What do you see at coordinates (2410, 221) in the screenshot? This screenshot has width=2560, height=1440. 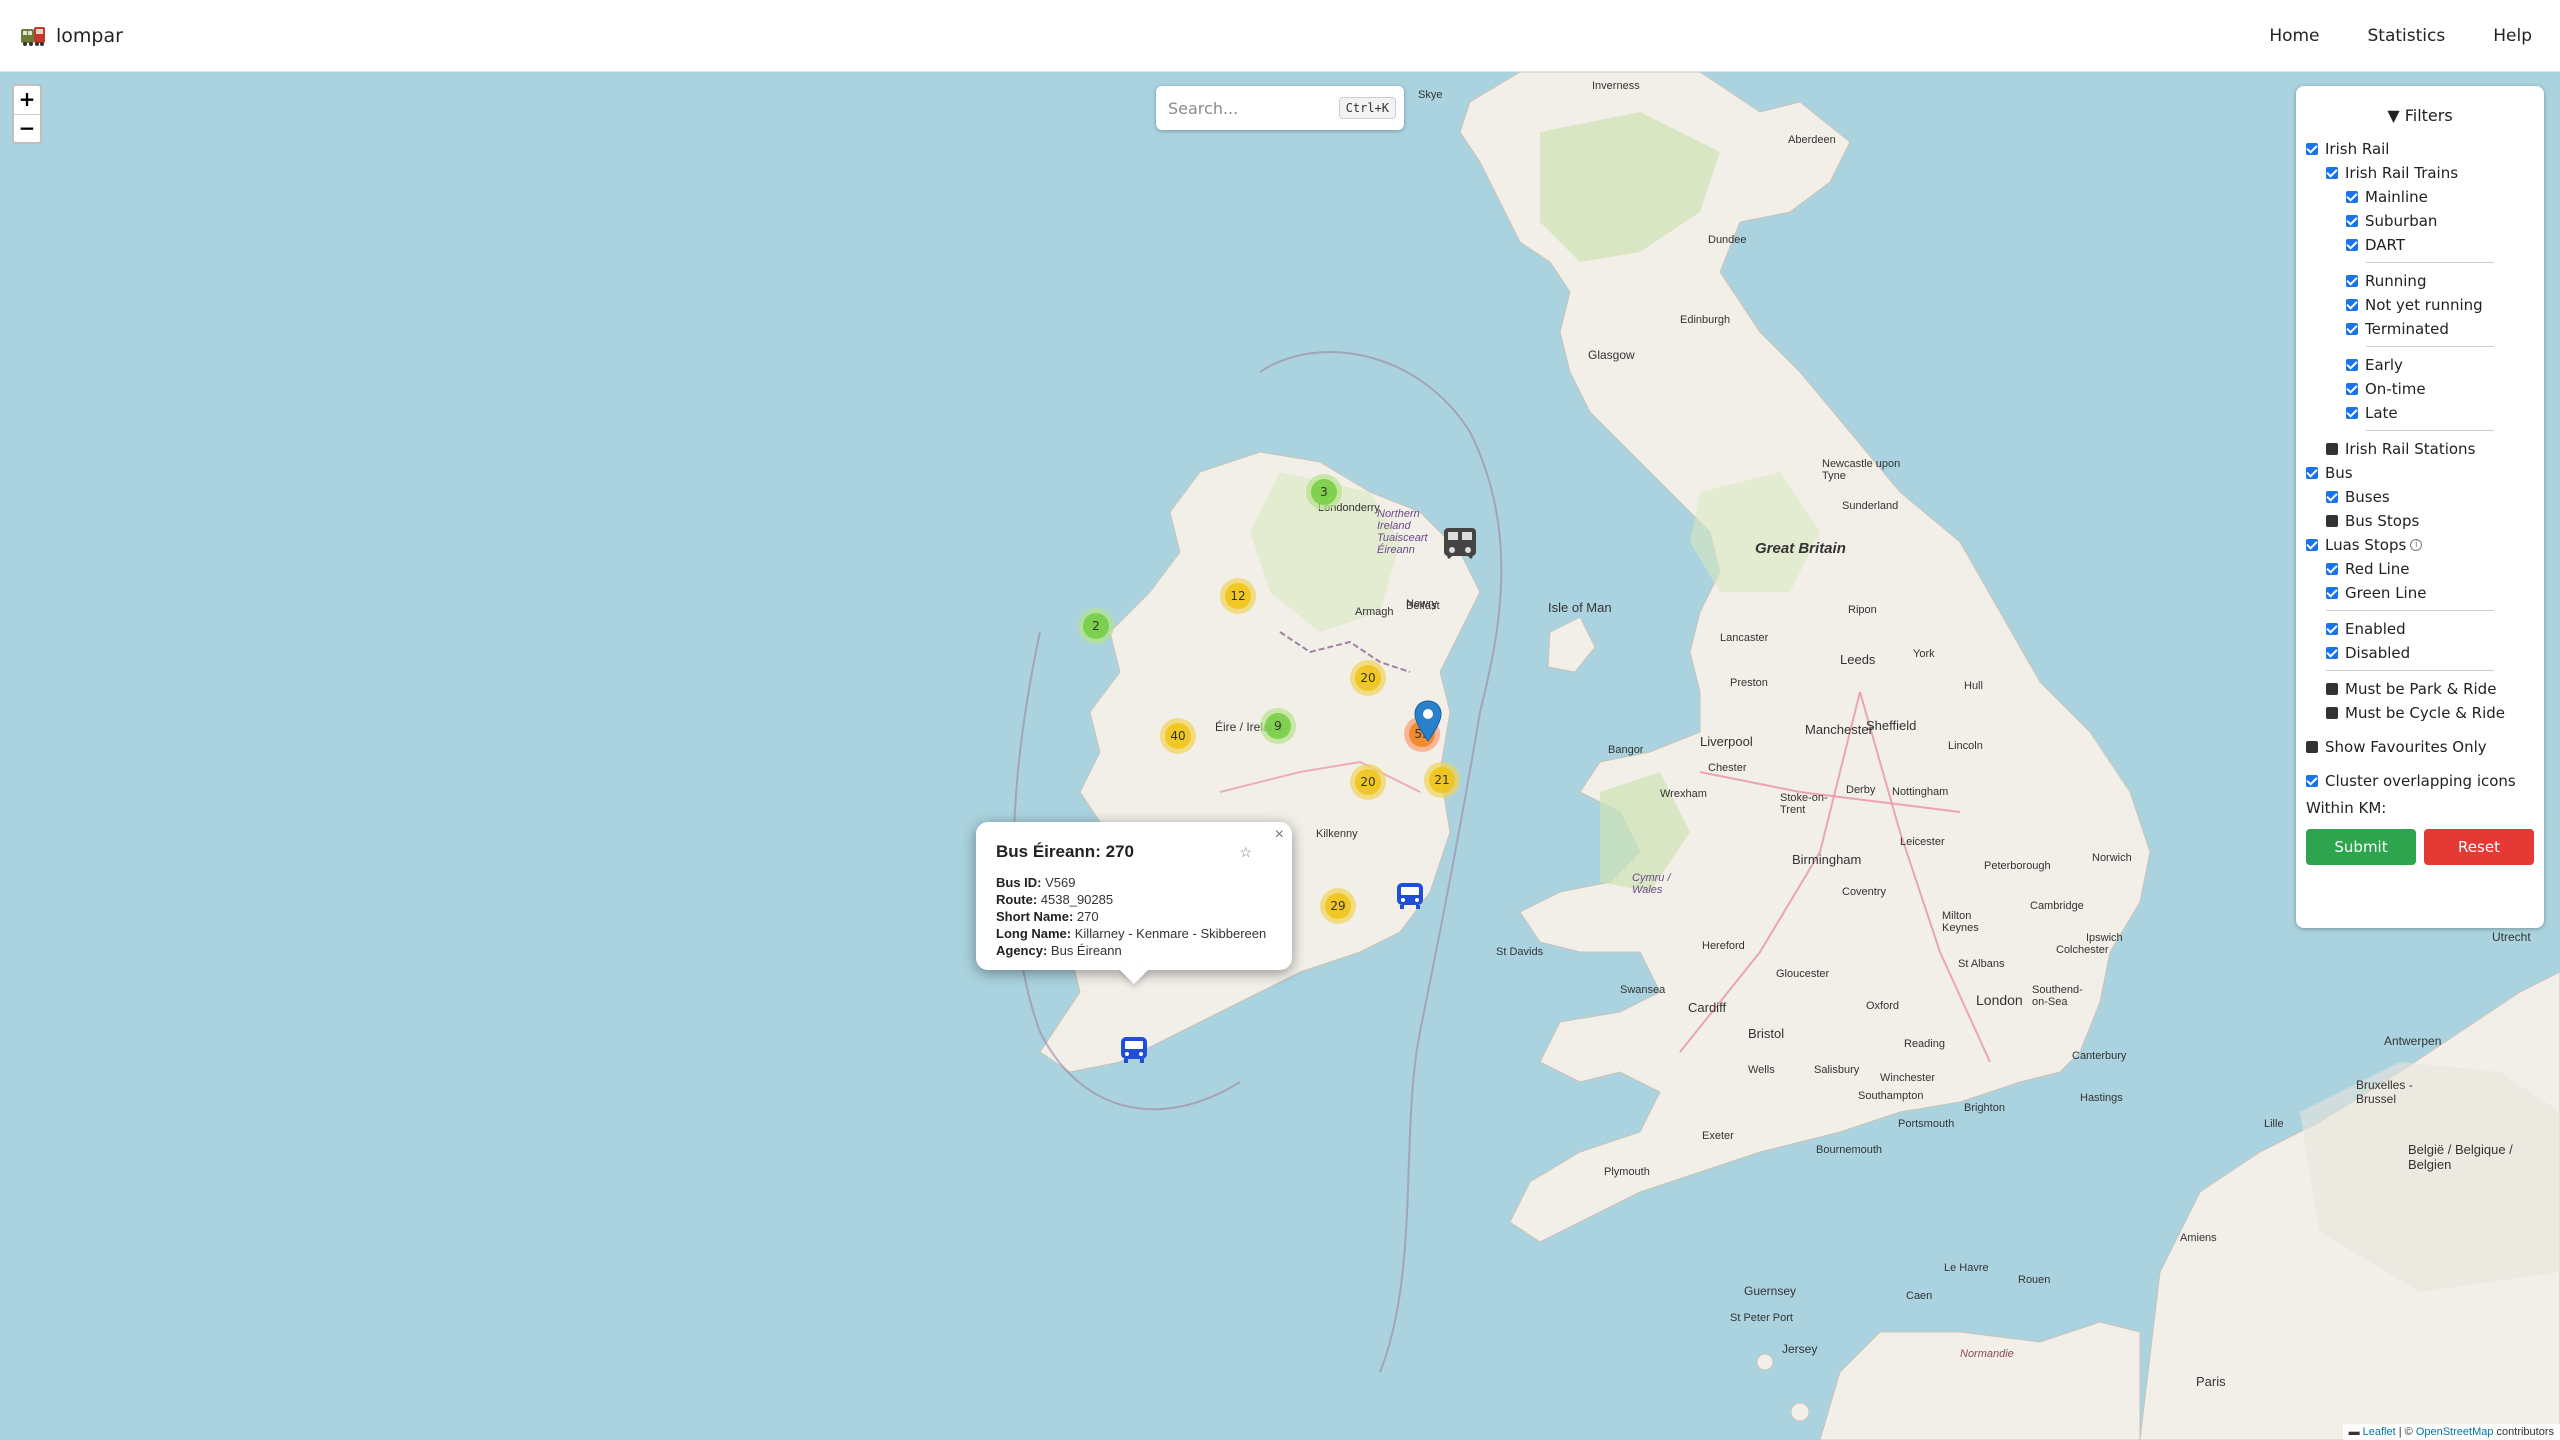 I see `filter-suburban: Suburban` at bounding box center [2410, 221].